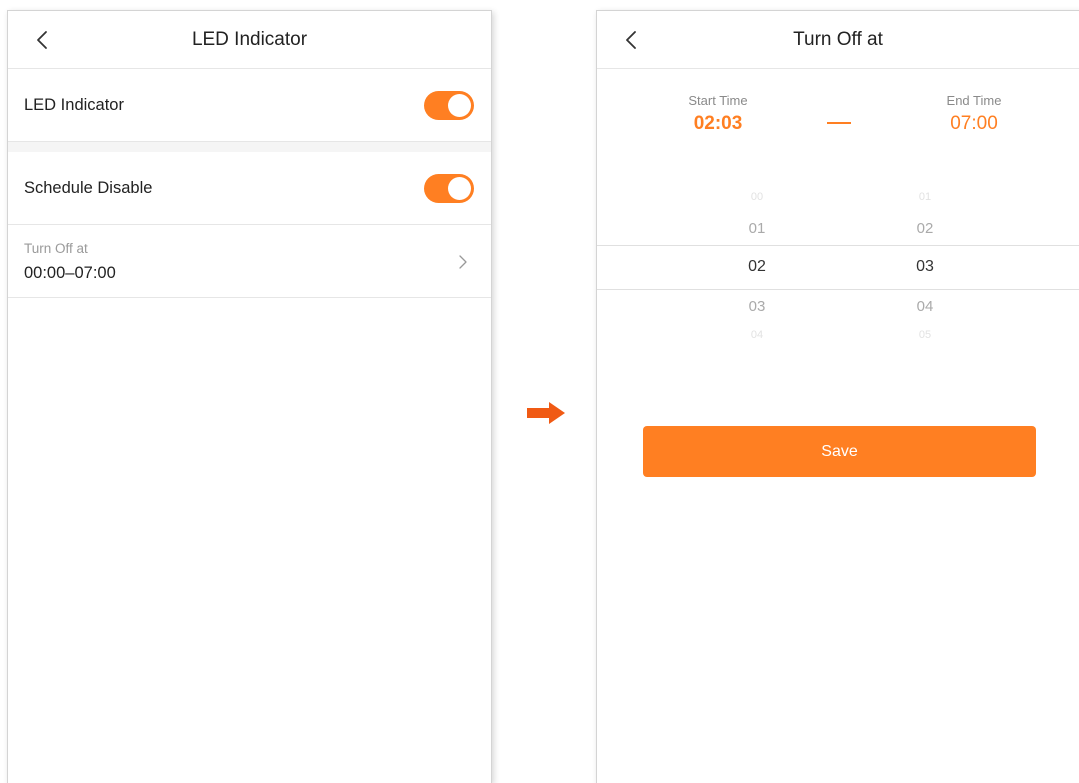 The image size is (1079, 783). What do you see at coordinates (839, 123) in the screenshot?
I see `time-range-dash` at bounding box center [839, 123].